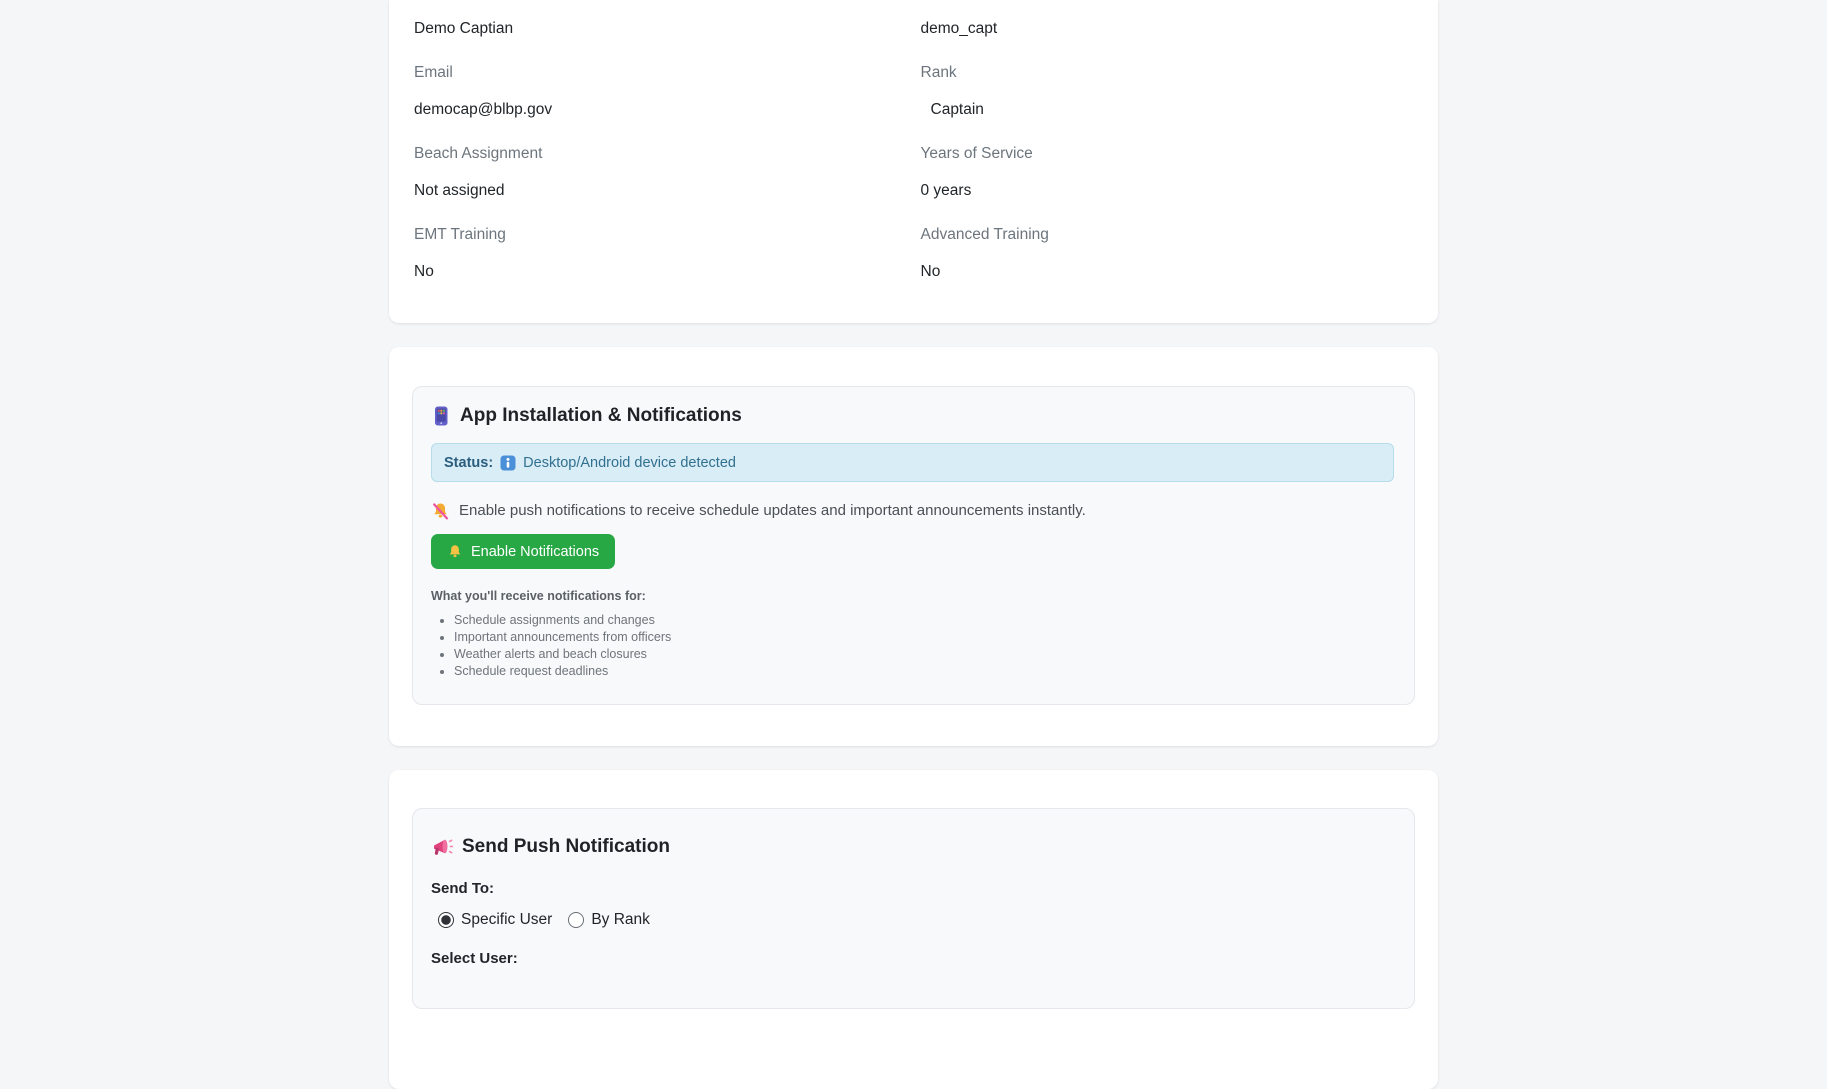 The height and width of the screenshot is (1089, 1827). I want to click on specific-user-radio, so click(446, 920).